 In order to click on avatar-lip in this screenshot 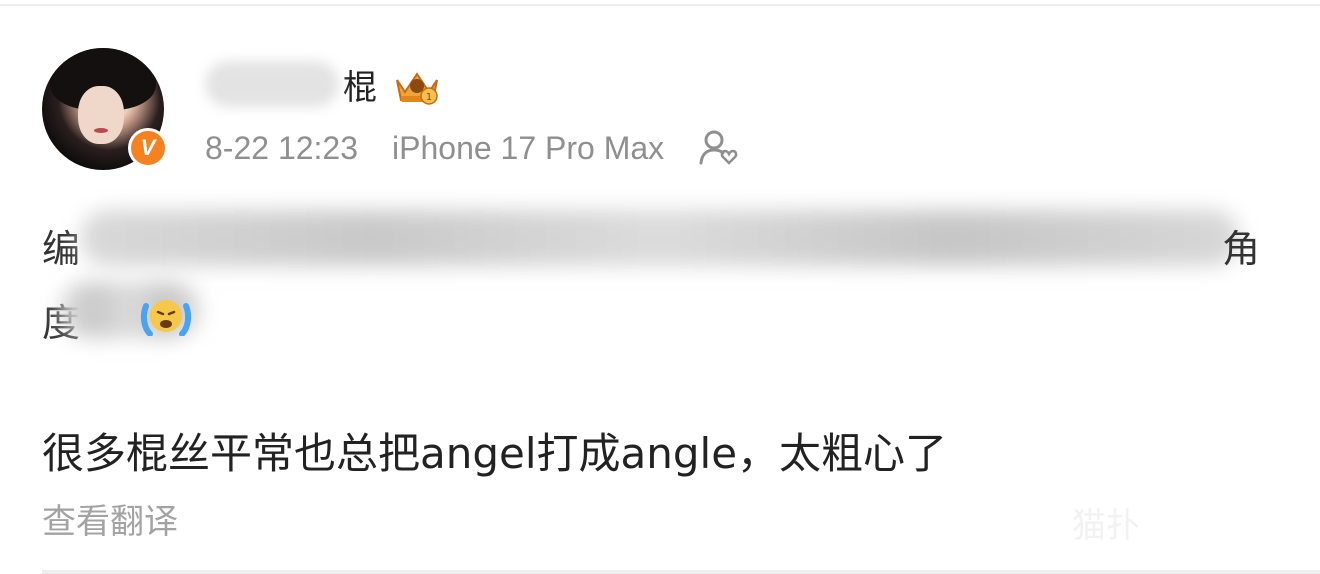, I will do `click(101, 130)`.